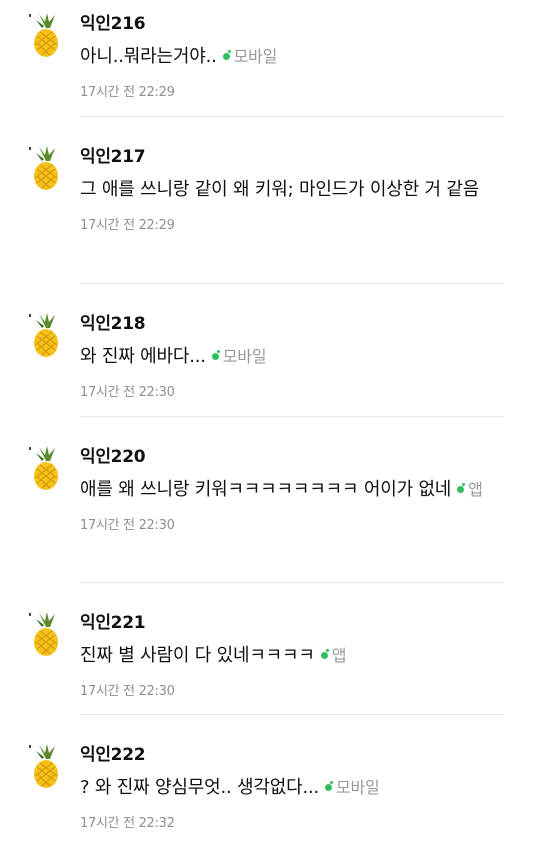 This screenshot has height=846, width=554. What do you see at coordinates (113, 755) in the screenshot?
I see `comment-author: 익인222` at bounding box center [113, 755].